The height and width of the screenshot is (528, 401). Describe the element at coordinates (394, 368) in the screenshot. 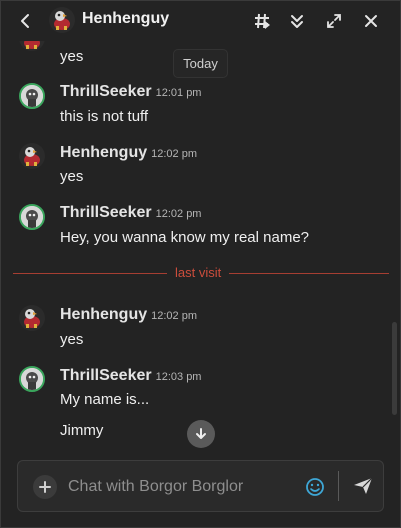

I see `scrollbar` at that location.